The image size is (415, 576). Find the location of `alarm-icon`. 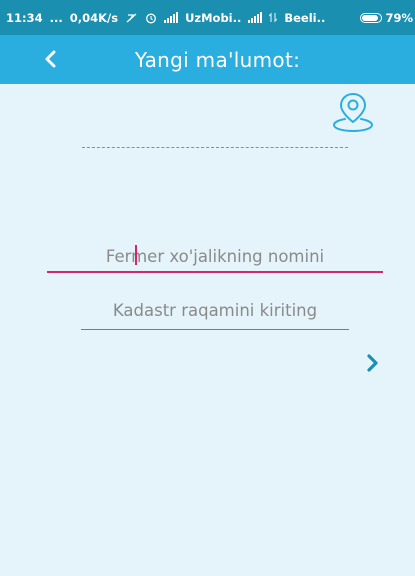

alarm-icon is located at coordinates (151, 18).